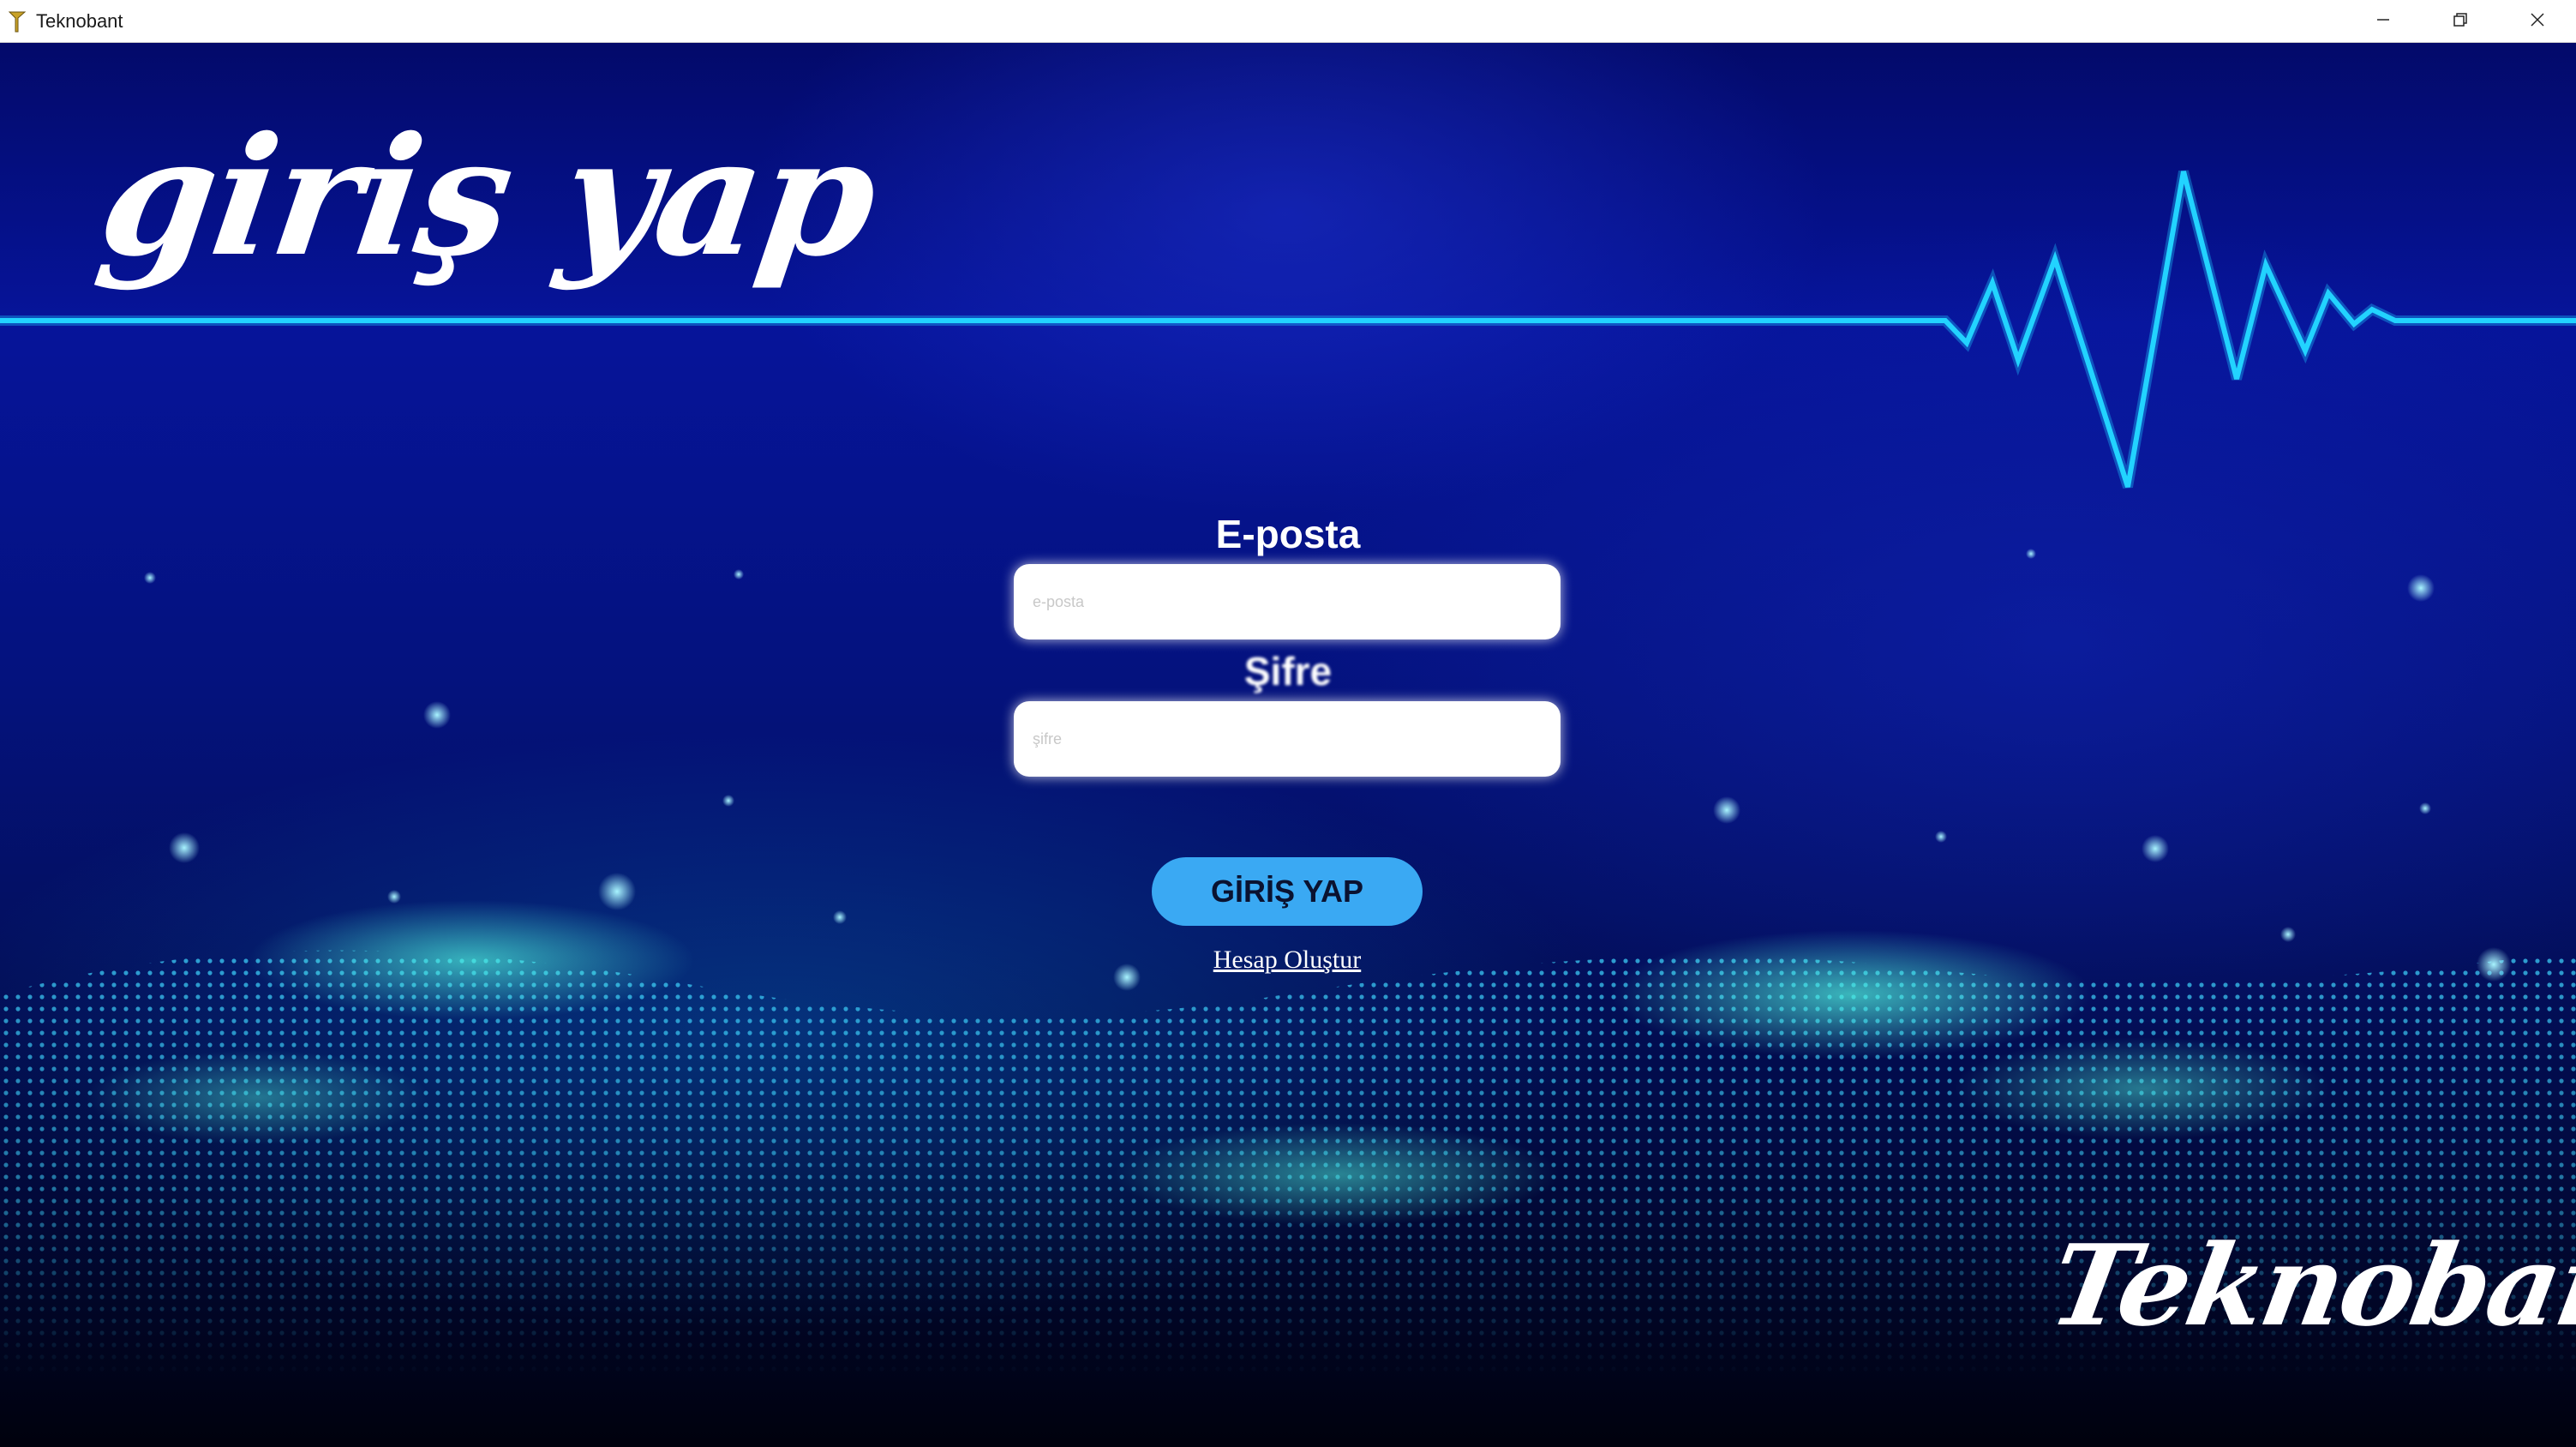  Describe the element at coordinates (1288, 534) in the screenshot. I see `email-label: E-posta` at that location.